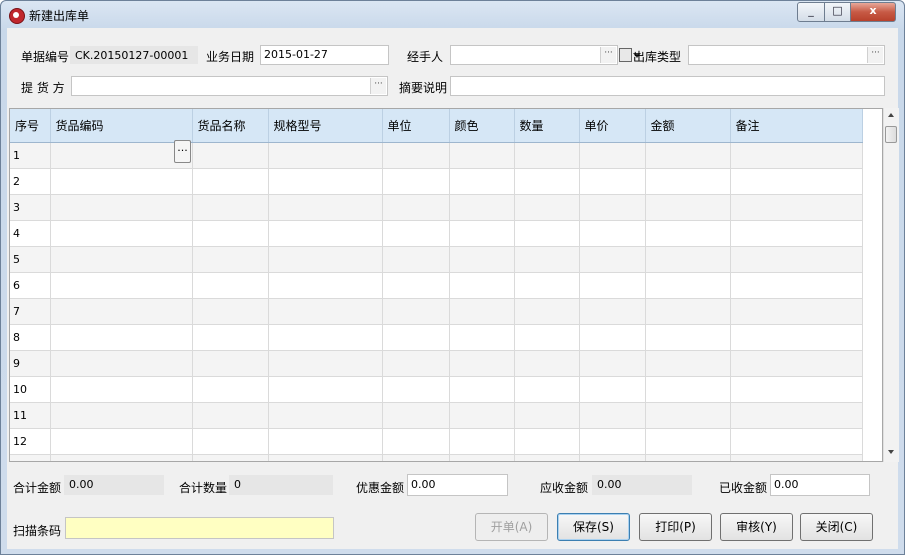 This screenshot has height=555, width=905. I want to click on handler-field: ···, so click(534, 55).